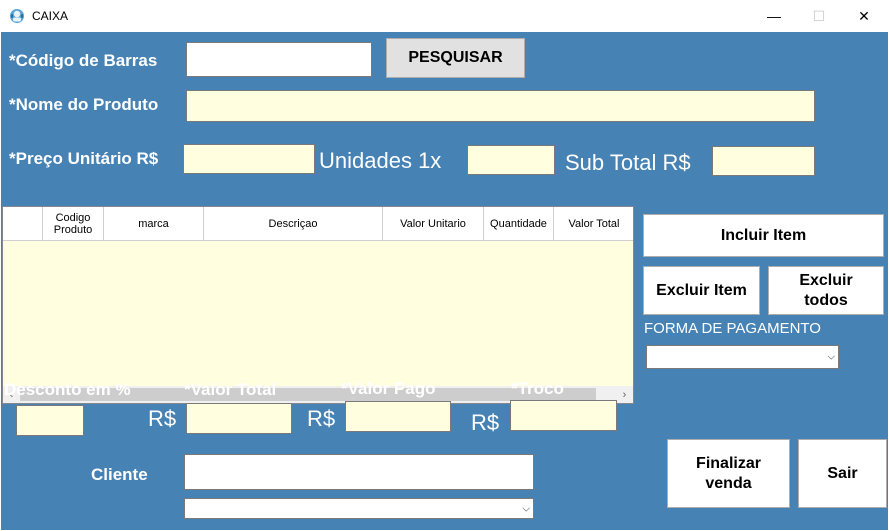  I want to click on preco-unitario-label: *Preço Unitário R$, so click(84, 158).